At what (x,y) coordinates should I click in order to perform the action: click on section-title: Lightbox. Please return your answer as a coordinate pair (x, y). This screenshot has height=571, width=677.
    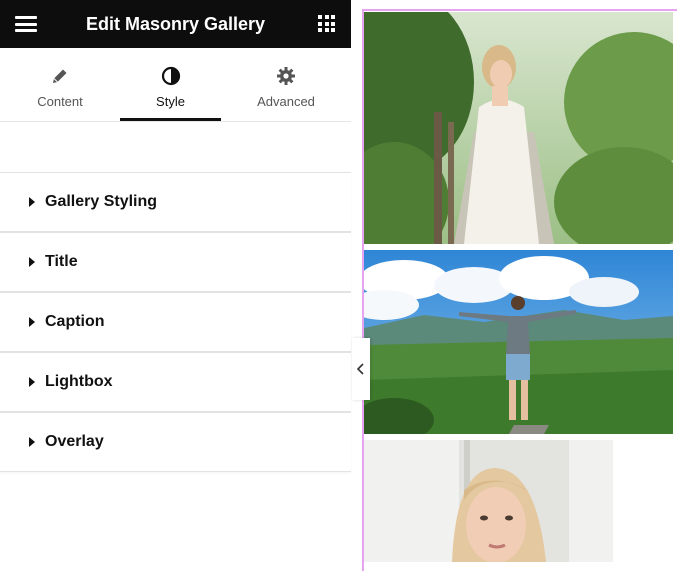
    Looking at the image, I should click on (79, 381).